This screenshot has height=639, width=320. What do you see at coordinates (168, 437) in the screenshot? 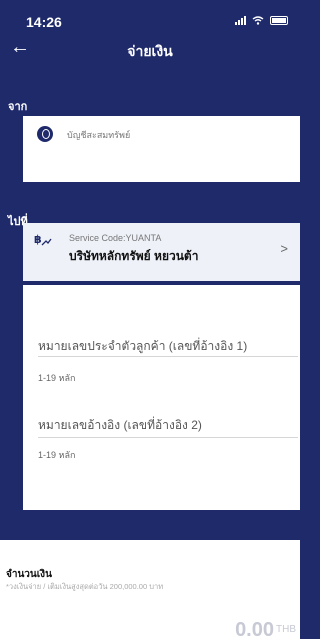
I see `ref2-underline` at bounding box center [168, 437].